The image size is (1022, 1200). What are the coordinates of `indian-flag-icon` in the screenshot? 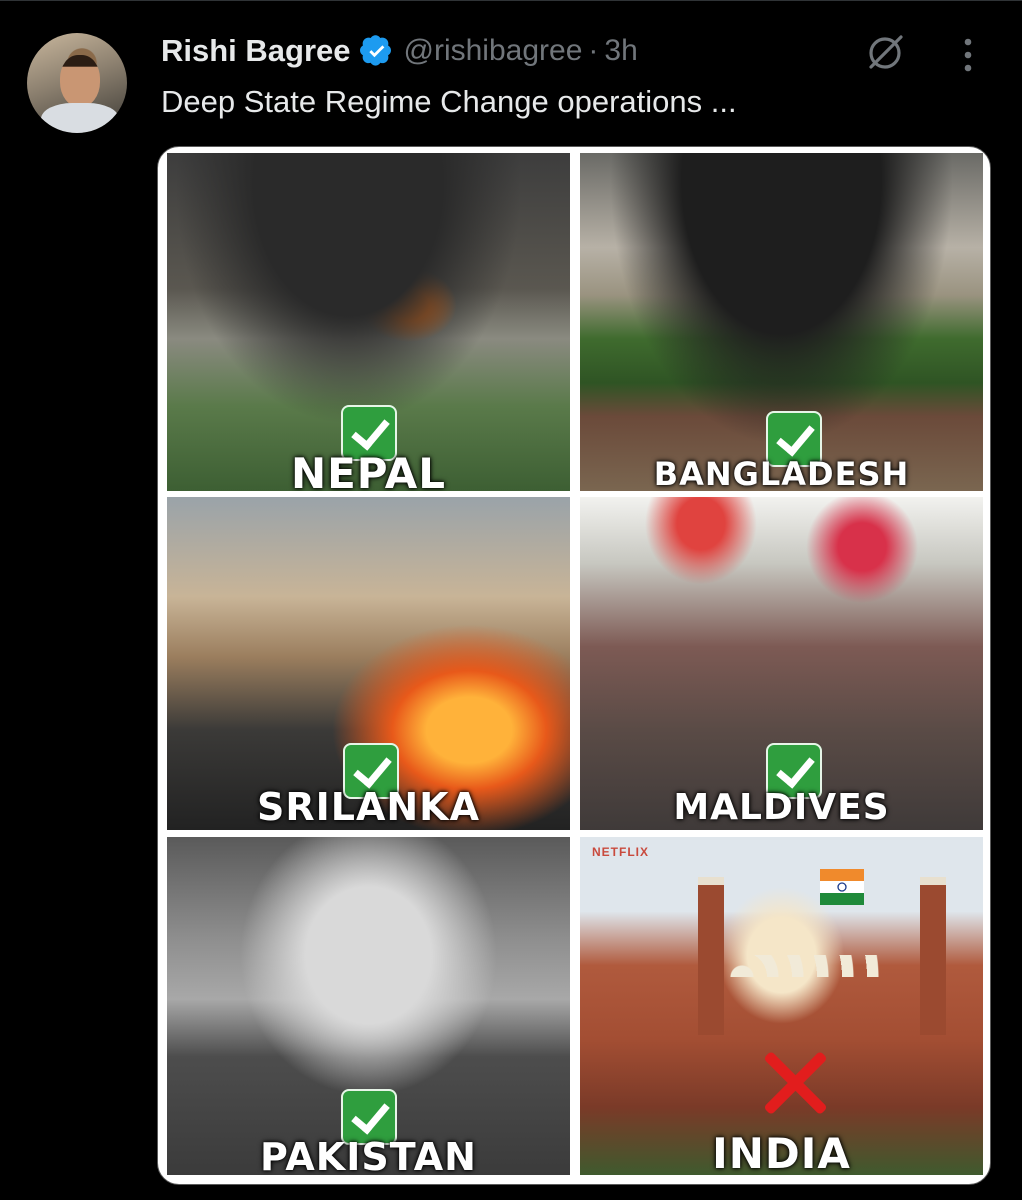 It's located at (842, 887).